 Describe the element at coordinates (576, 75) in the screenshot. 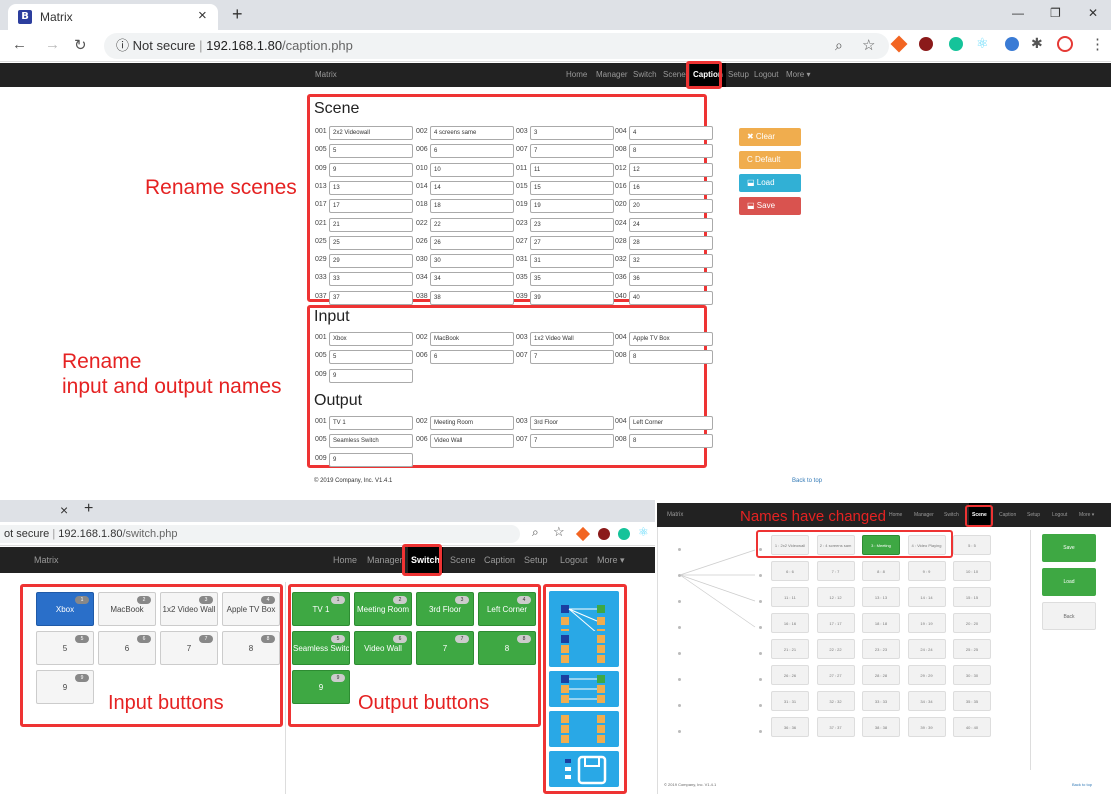

I see `nav-home: Home` at that location.